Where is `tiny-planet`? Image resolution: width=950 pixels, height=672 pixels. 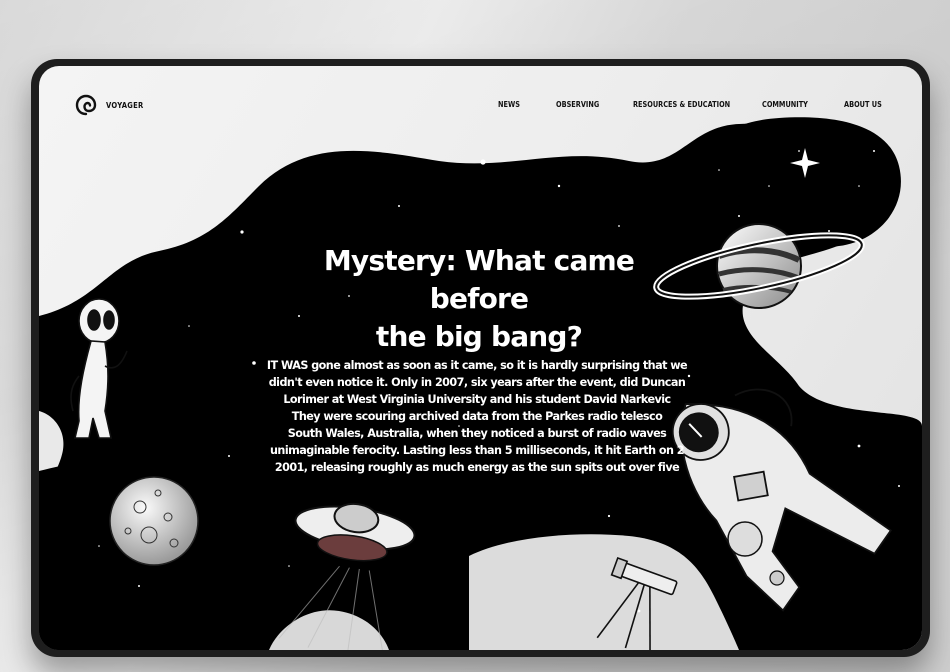 tiny-planet is located at coordinates (777, 578).